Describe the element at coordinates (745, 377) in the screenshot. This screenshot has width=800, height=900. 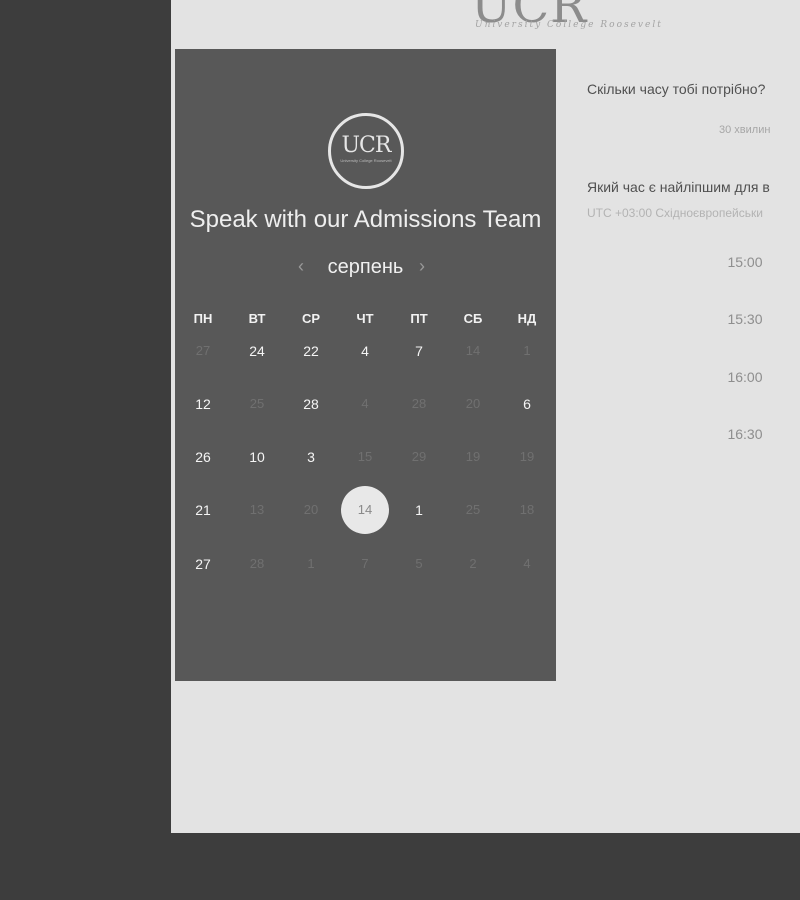
I see `time-slot: 16:00` at that location.